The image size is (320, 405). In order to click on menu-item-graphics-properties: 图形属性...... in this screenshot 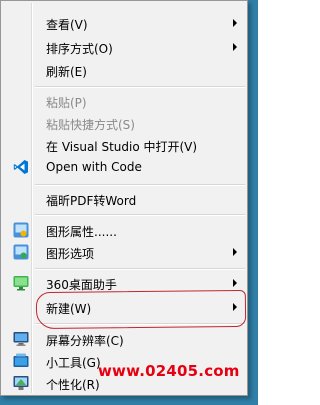, I will do `click(124, 230)`.